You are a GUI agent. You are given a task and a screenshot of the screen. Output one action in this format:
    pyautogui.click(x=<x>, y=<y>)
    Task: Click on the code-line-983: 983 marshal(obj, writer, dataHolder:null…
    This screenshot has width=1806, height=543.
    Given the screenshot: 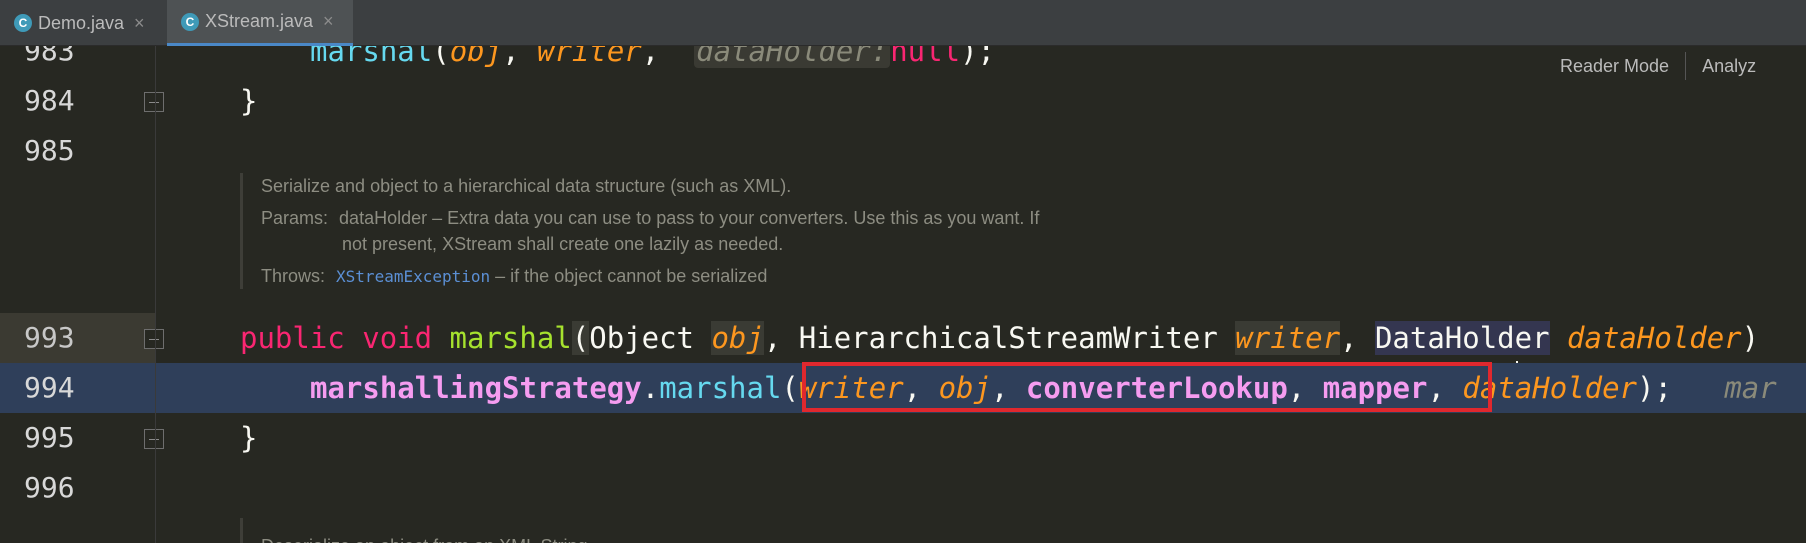 What is the action you would take?
    pyautogui.click(x=903, y=61)
    